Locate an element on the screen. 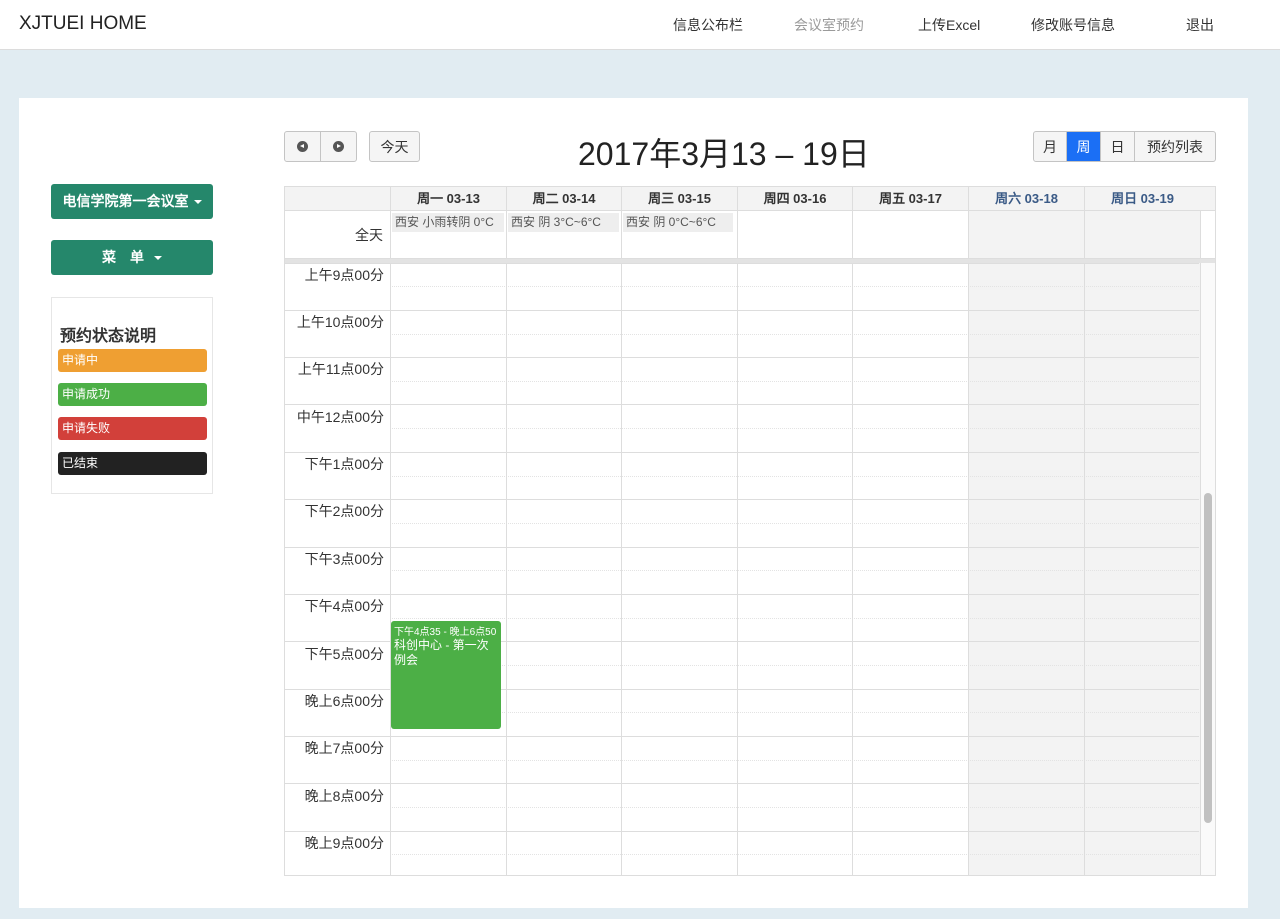  nav-info-board: 信息公布栏 is located at coordinates (708, 25).